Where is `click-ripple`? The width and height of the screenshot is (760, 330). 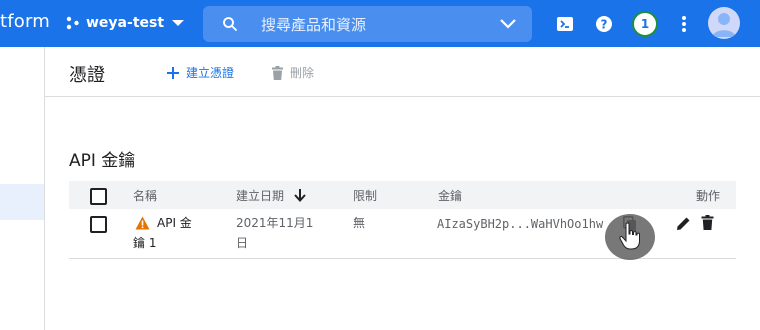
click-ripple is located at coordinates (630, 237).